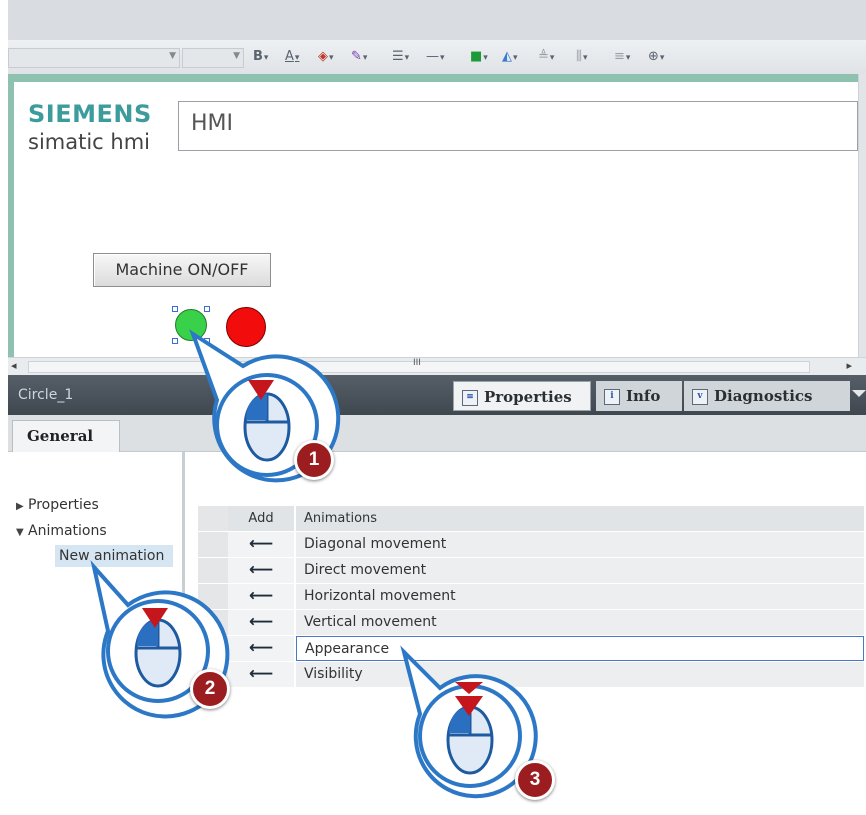  I want to click on line-color-icon: ✎▾, so click(359, 56).